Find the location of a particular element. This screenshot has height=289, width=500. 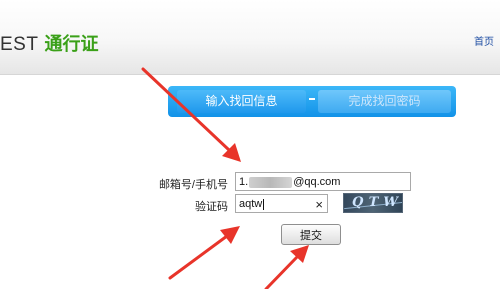

brand-logo: EST 通行证 is located at coordinates (49, 44).